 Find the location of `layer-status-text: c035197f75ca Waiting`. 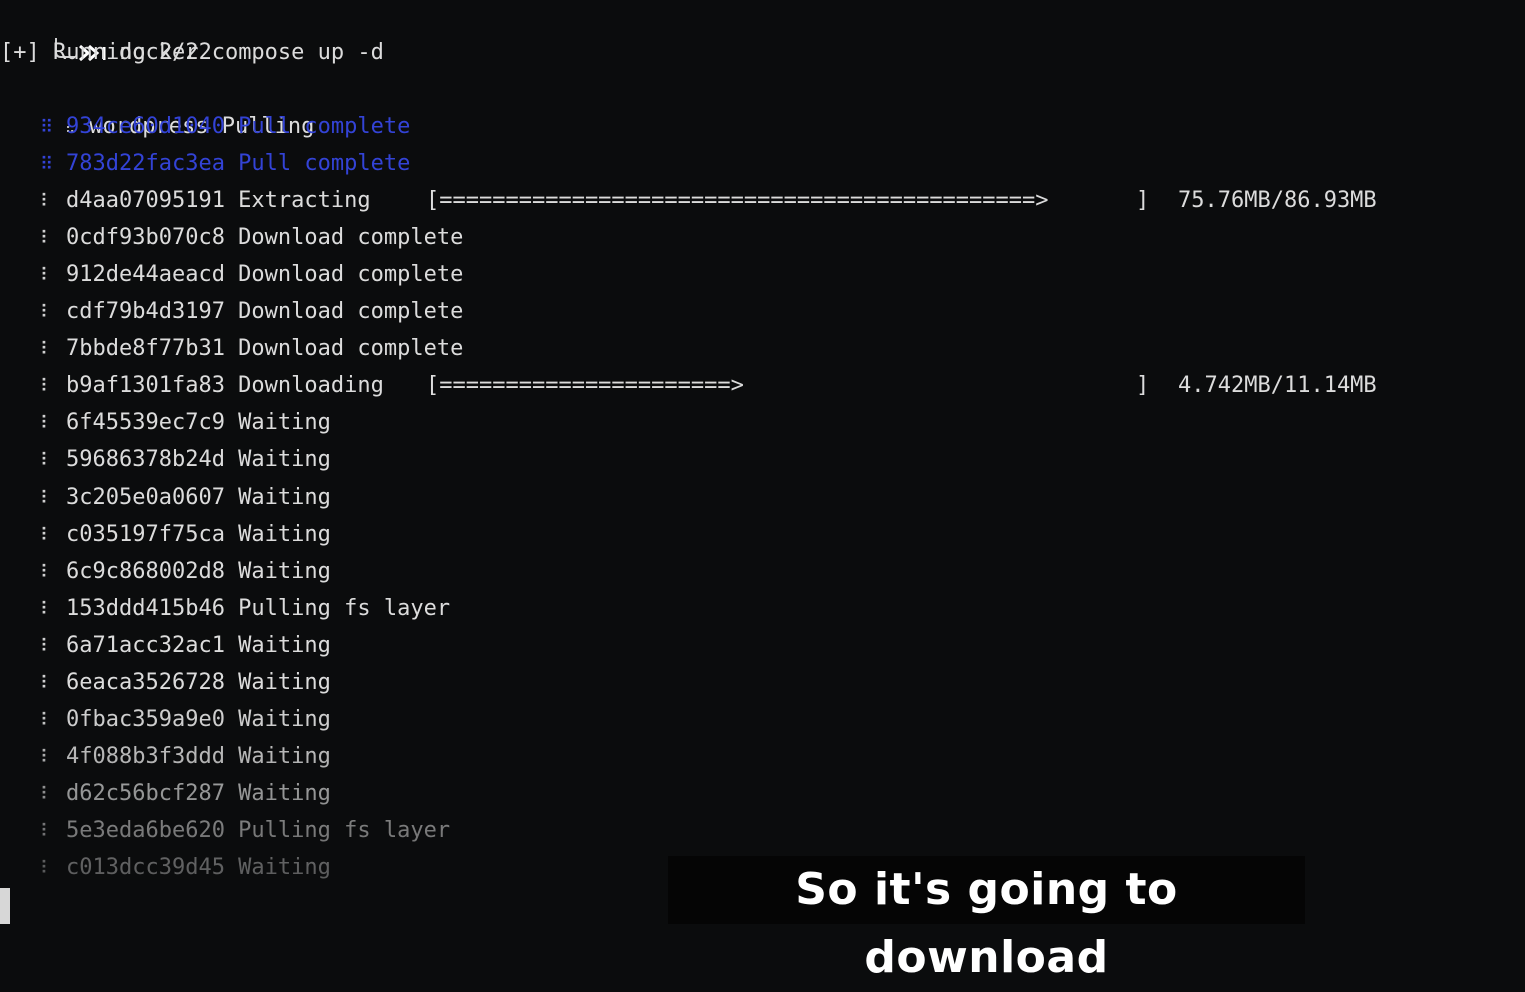

layer-status-text: c035197f75ca Waiting is located at coordinates (198, 534).